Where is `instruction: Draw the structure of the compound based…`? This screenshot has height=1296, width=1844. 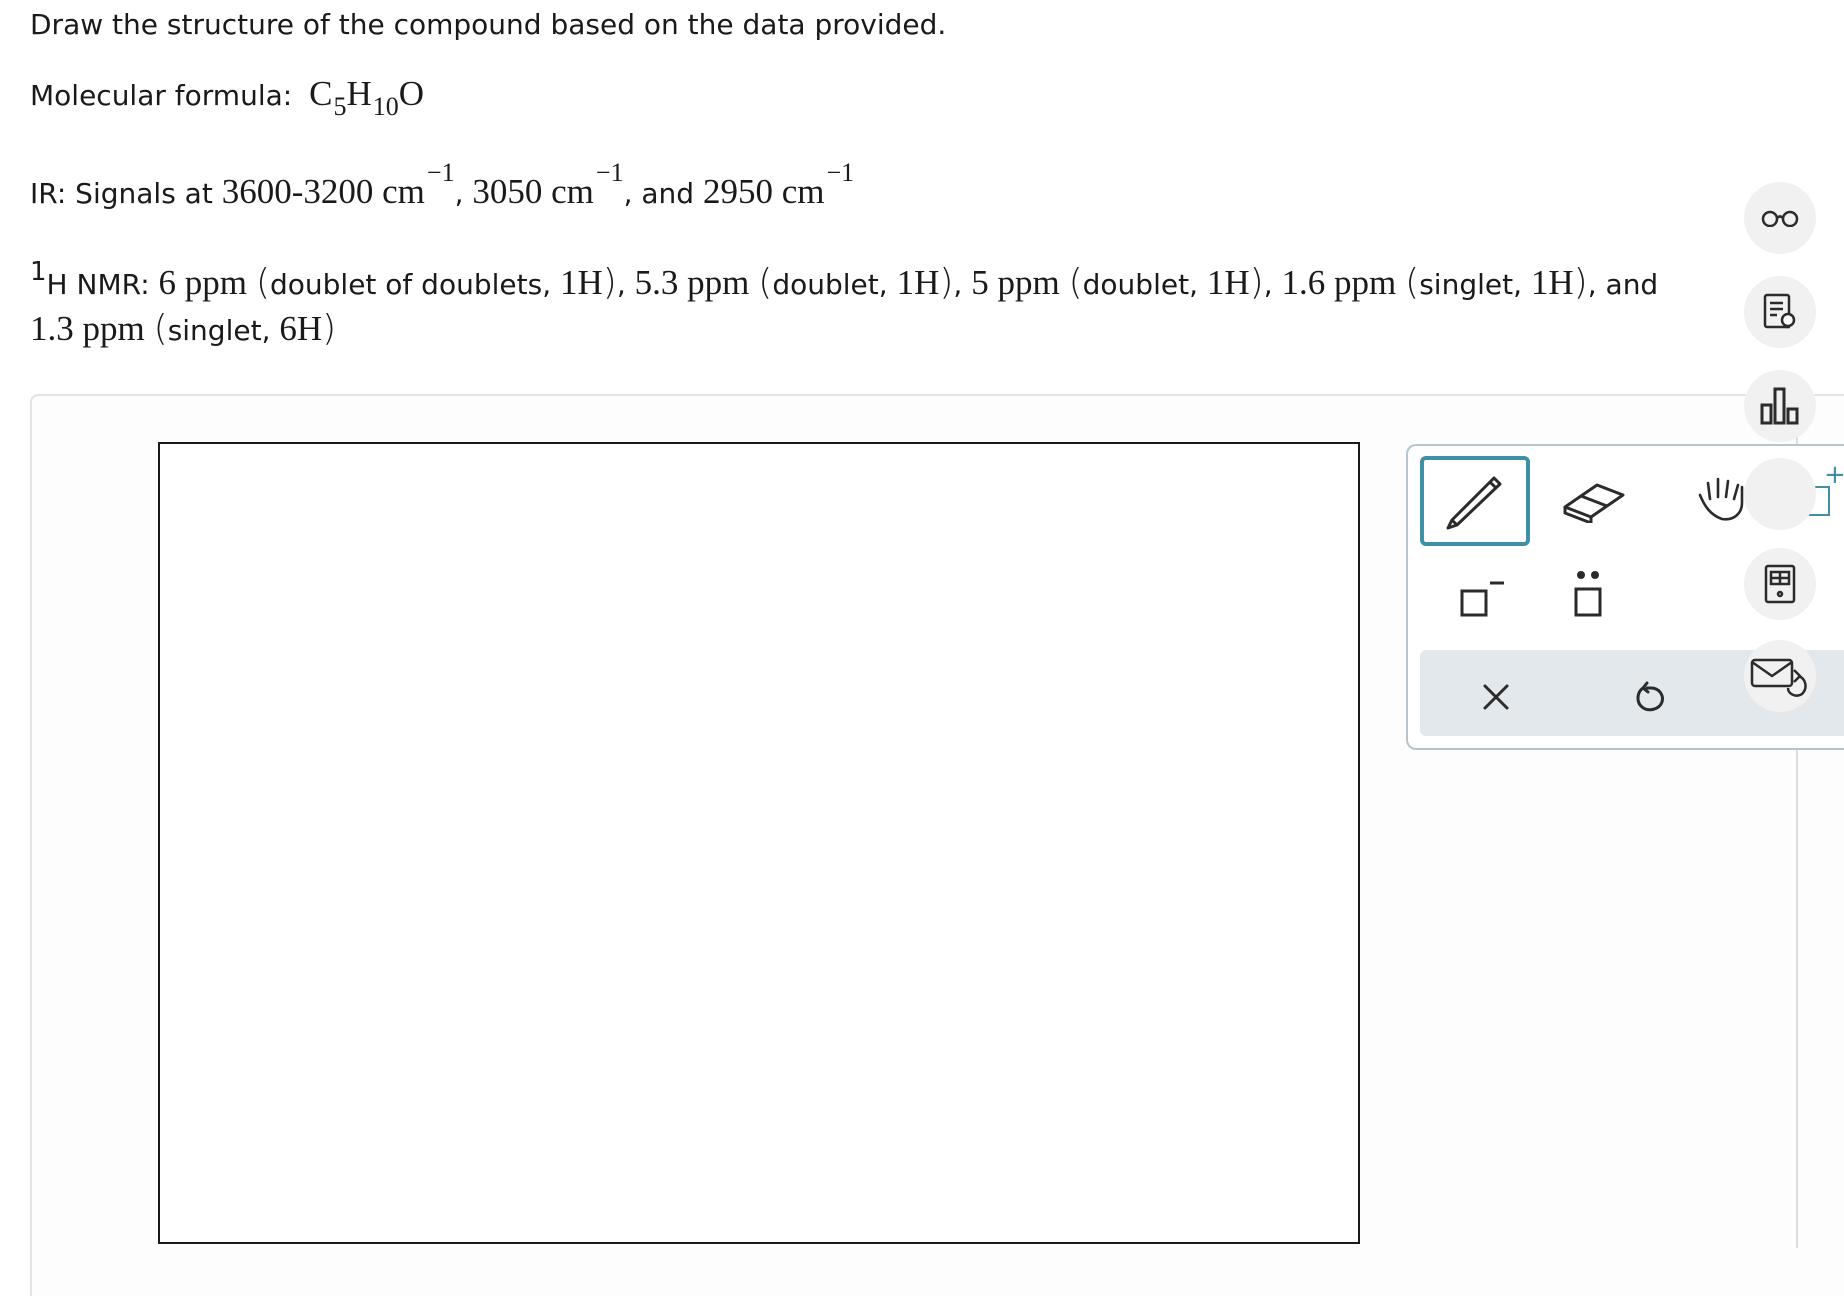
instruction: Draw the structure of the compound based… is located at coordinates (488, 24).